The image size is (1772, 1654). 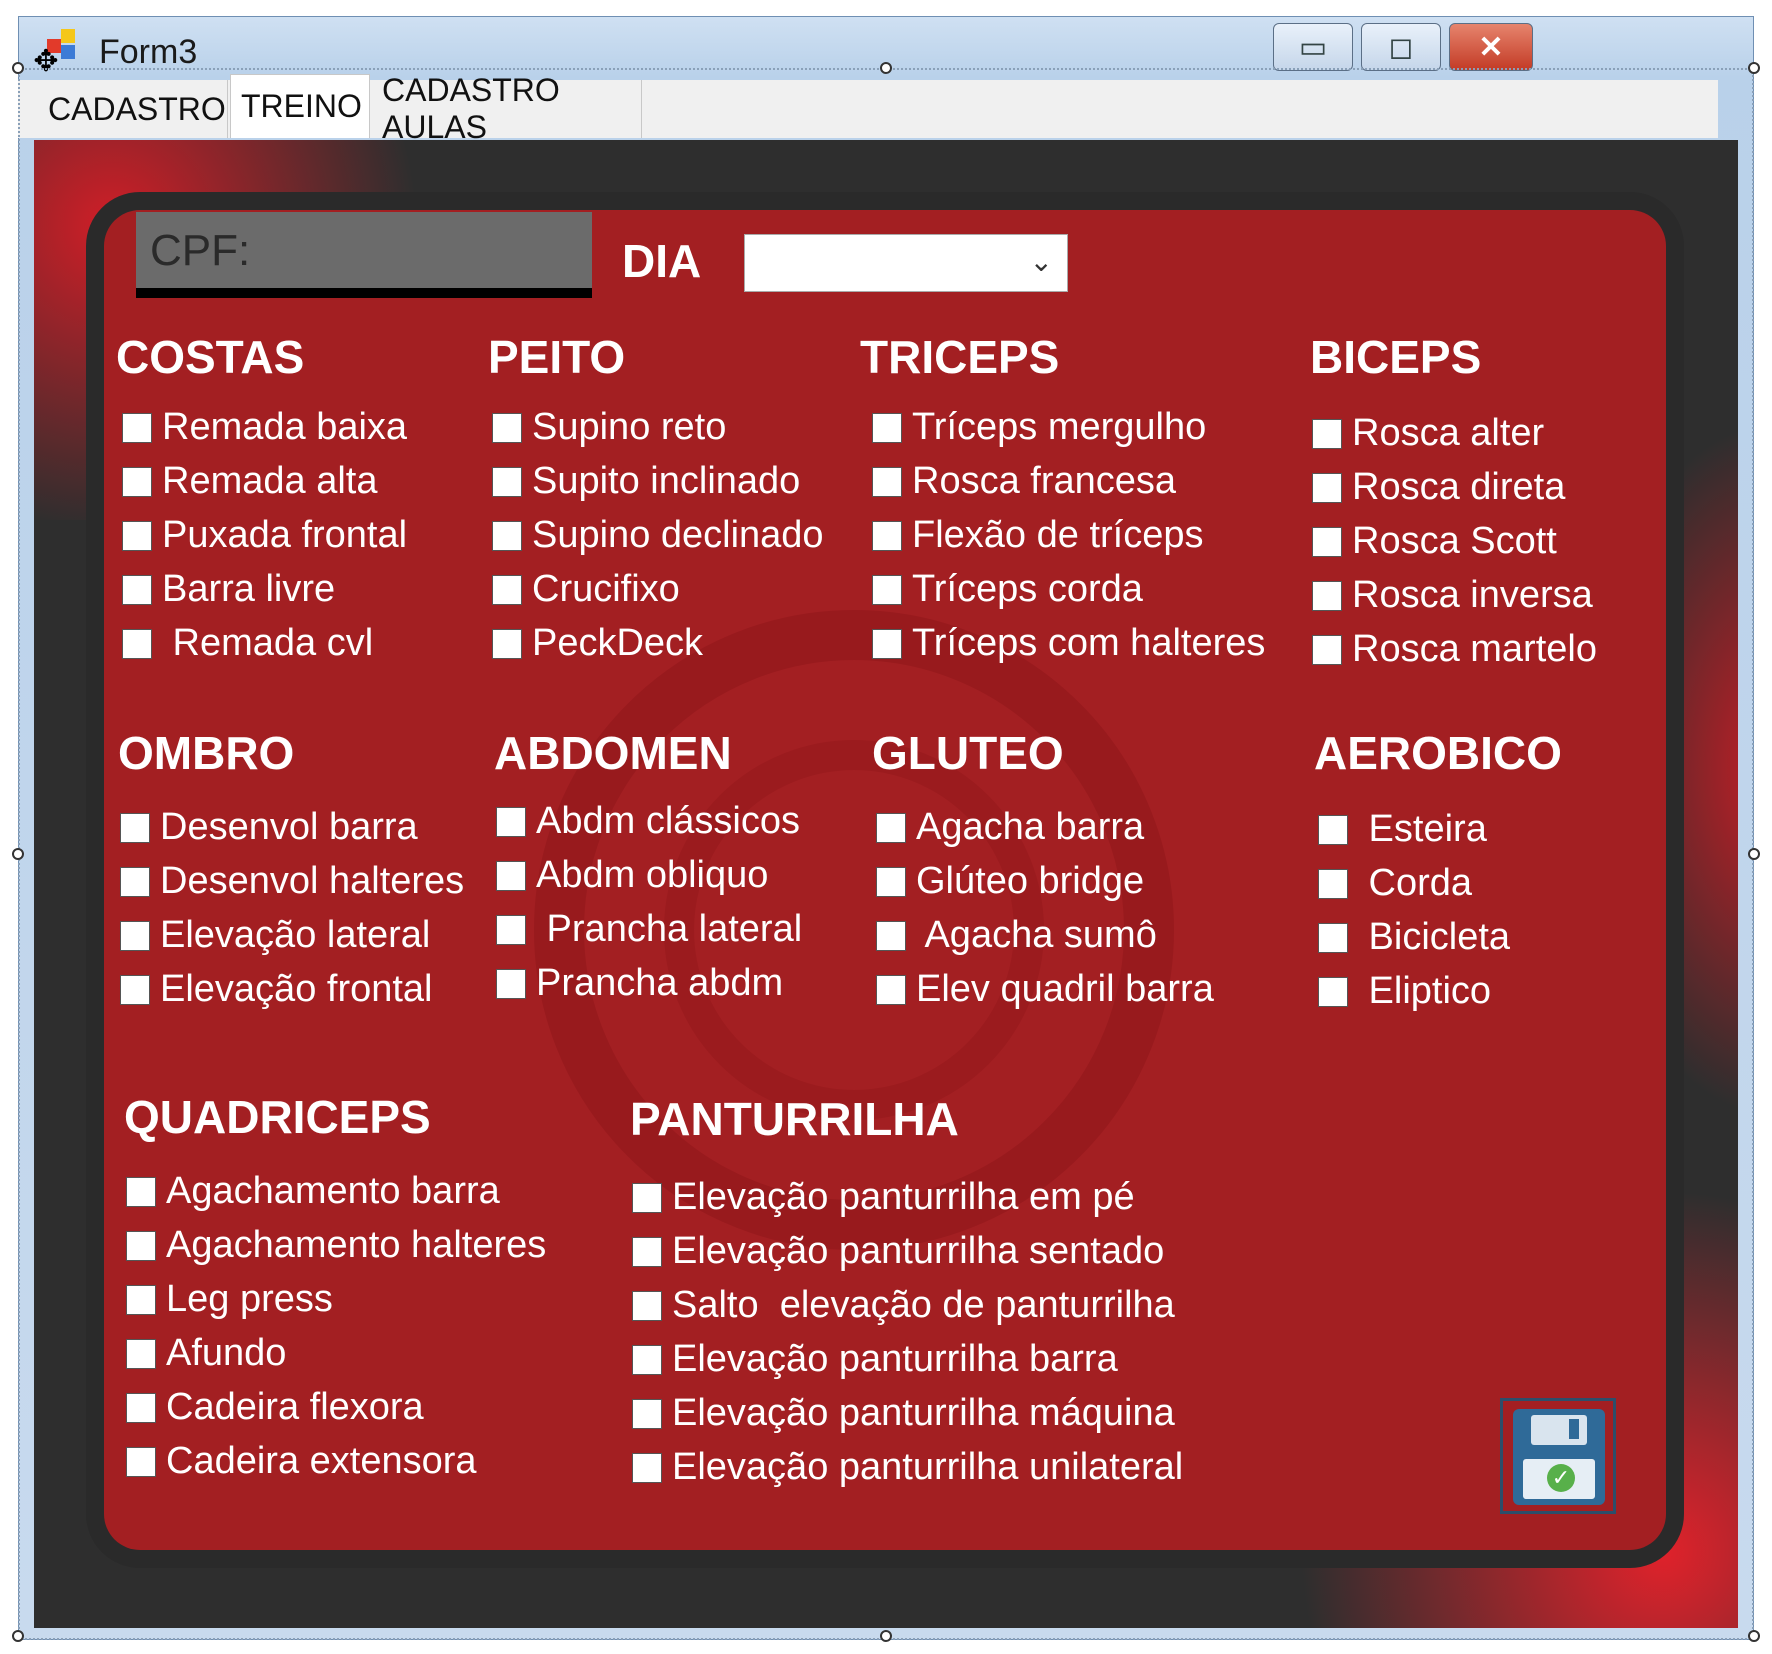 What do you see at coordinates (1404, 991) in the screenshot?
I see `exercise-checkbox-item: Eliptico` at bounding box center [1404, 991].